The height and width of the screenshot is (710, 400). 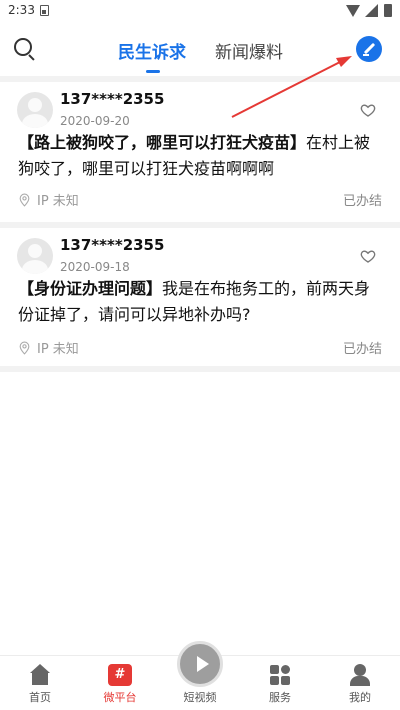 I want to click on signal-icon, so click(x=371, y=10).